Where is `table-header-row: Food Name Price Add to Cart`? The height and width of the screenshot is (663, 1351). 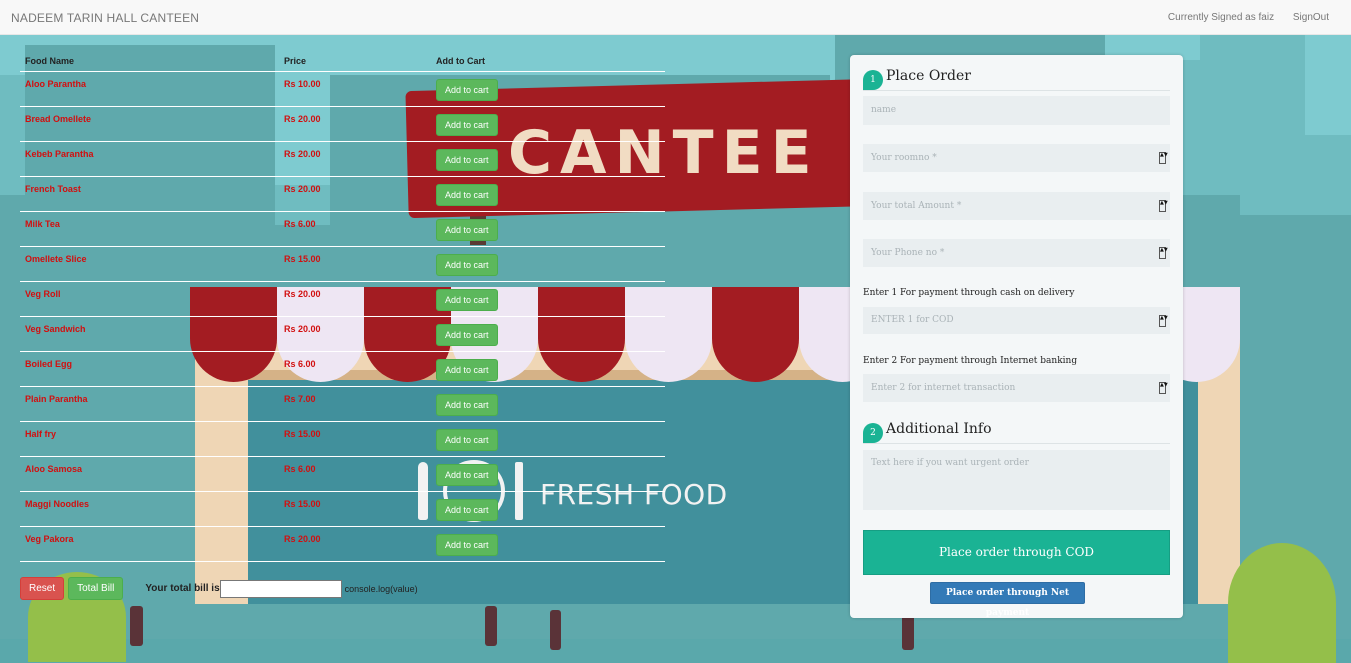
table-header-row: Food Name Price Add to Cart is located at coordinates (342, 61).